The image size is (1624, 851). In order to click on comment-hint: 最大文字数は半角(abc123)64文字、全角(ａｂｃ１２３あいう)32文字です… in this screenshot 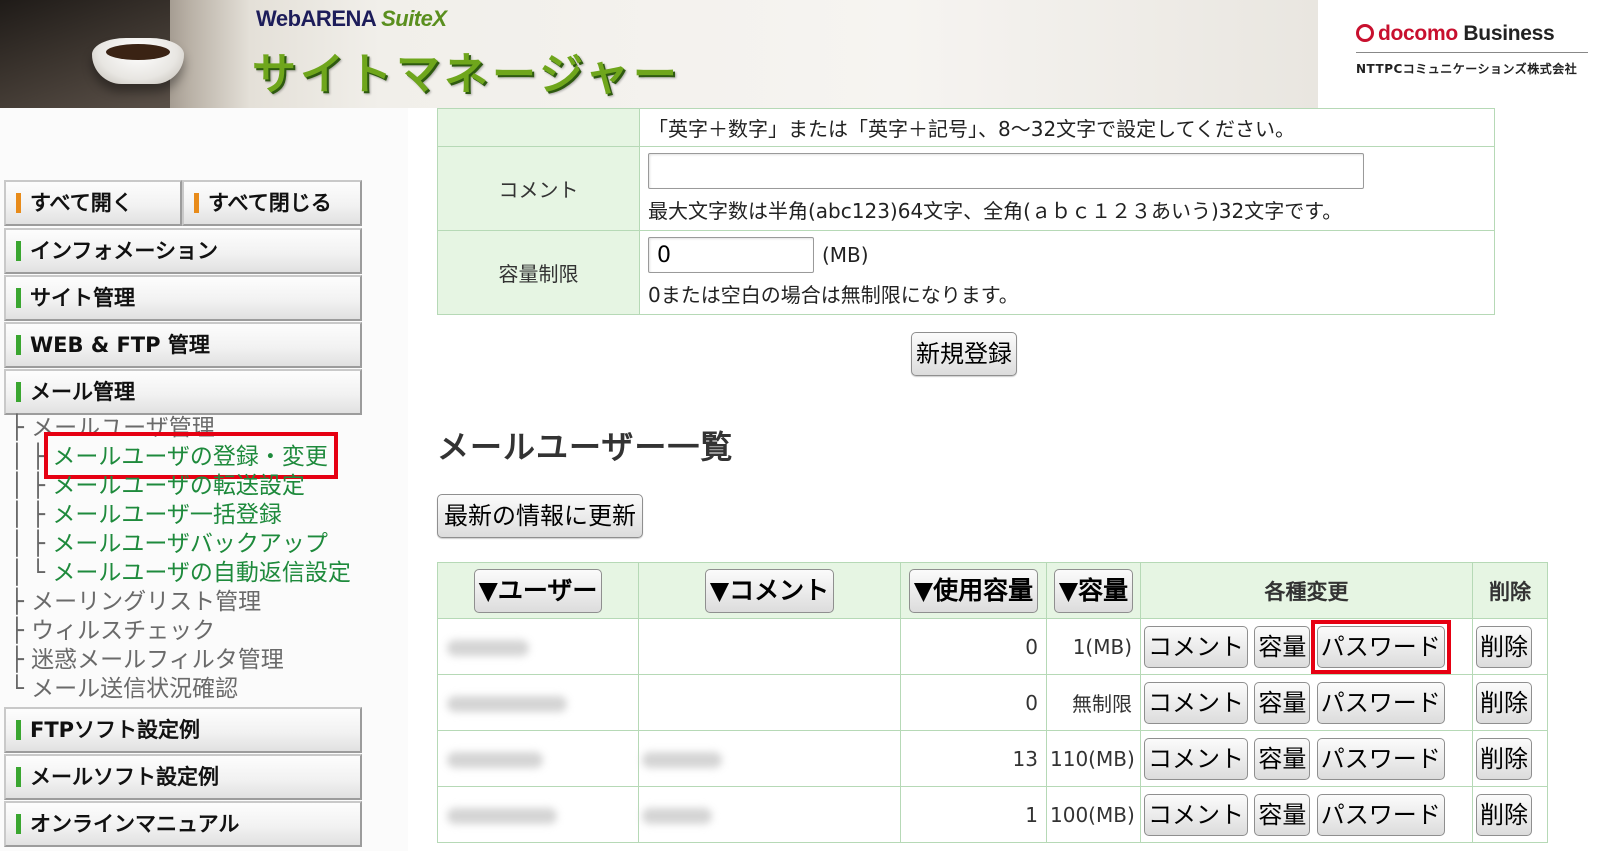, I will do `click(995, 211)`.